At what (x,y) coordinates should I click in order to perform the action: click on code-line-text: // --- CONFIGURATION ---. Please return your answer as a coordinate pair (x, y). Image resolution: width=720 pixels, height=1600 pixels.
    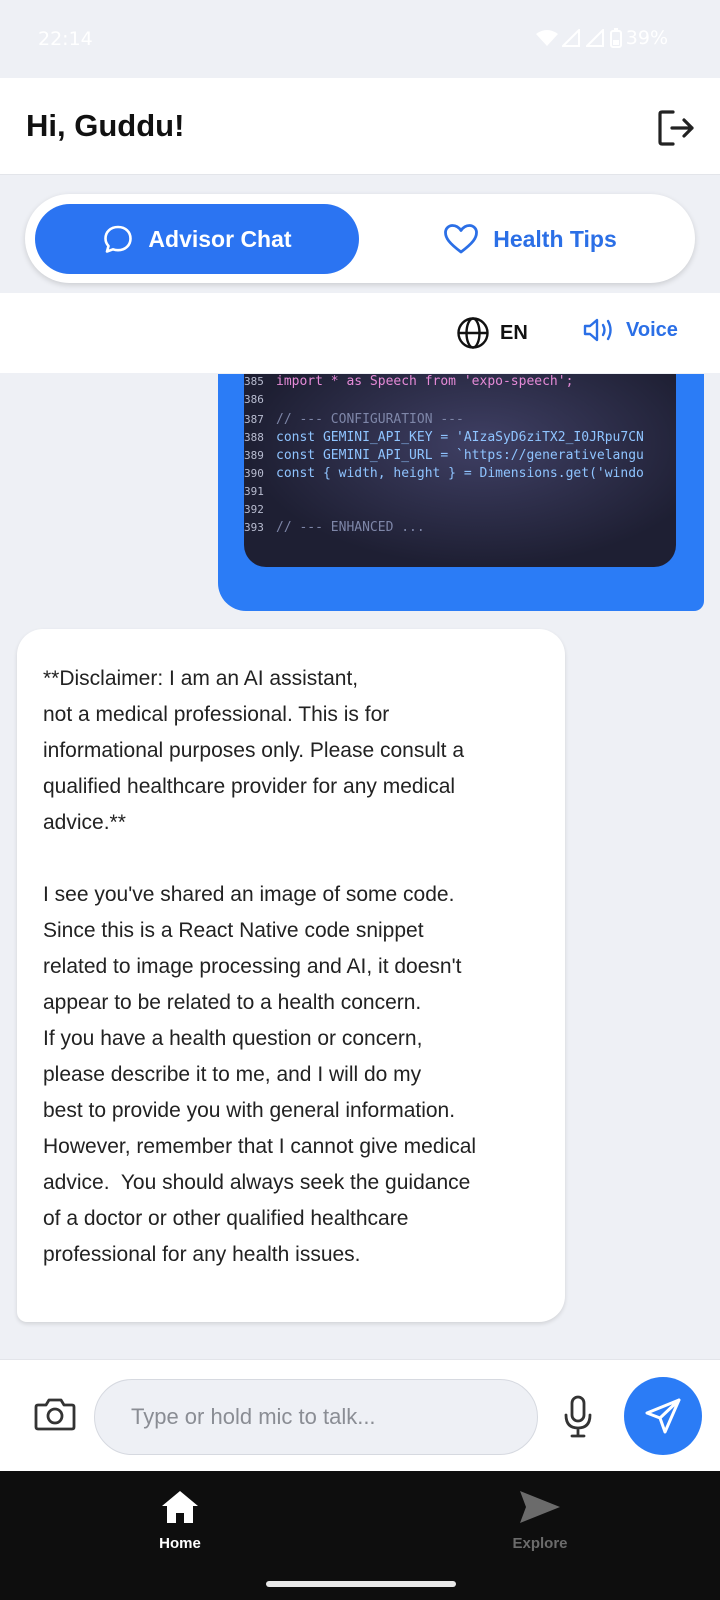
    Looking at the image, I should click on (370, 419).